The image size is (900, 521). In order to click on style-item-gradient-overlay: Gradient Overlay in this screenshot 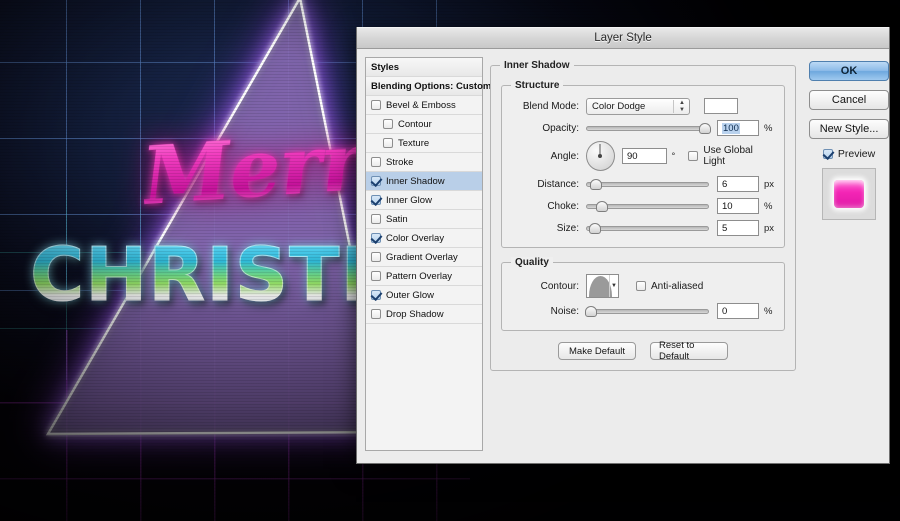, I will do `click(424, 257)`.